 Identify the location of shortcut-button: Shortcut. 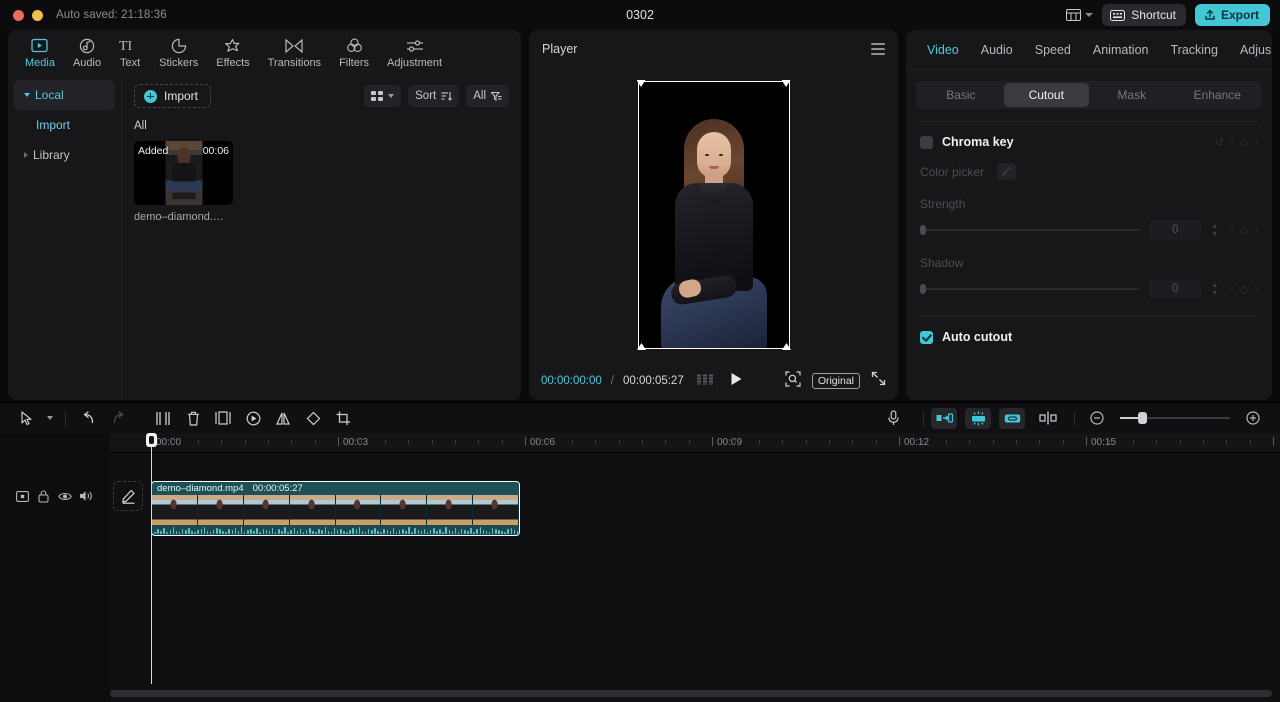
(1144, 15).